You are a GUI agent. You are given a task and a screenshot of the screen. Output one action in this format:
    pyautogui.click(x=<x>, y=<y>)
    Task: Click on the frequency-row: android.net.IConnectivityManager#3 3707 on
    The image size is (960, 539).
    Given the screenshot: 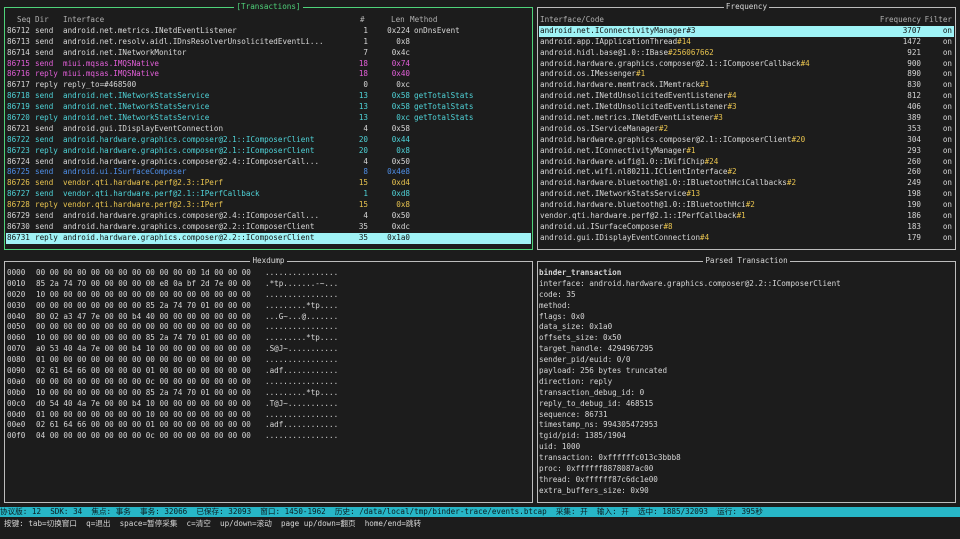 What is the action you would take?
    pyautogui.click(x=746, y=31)
    